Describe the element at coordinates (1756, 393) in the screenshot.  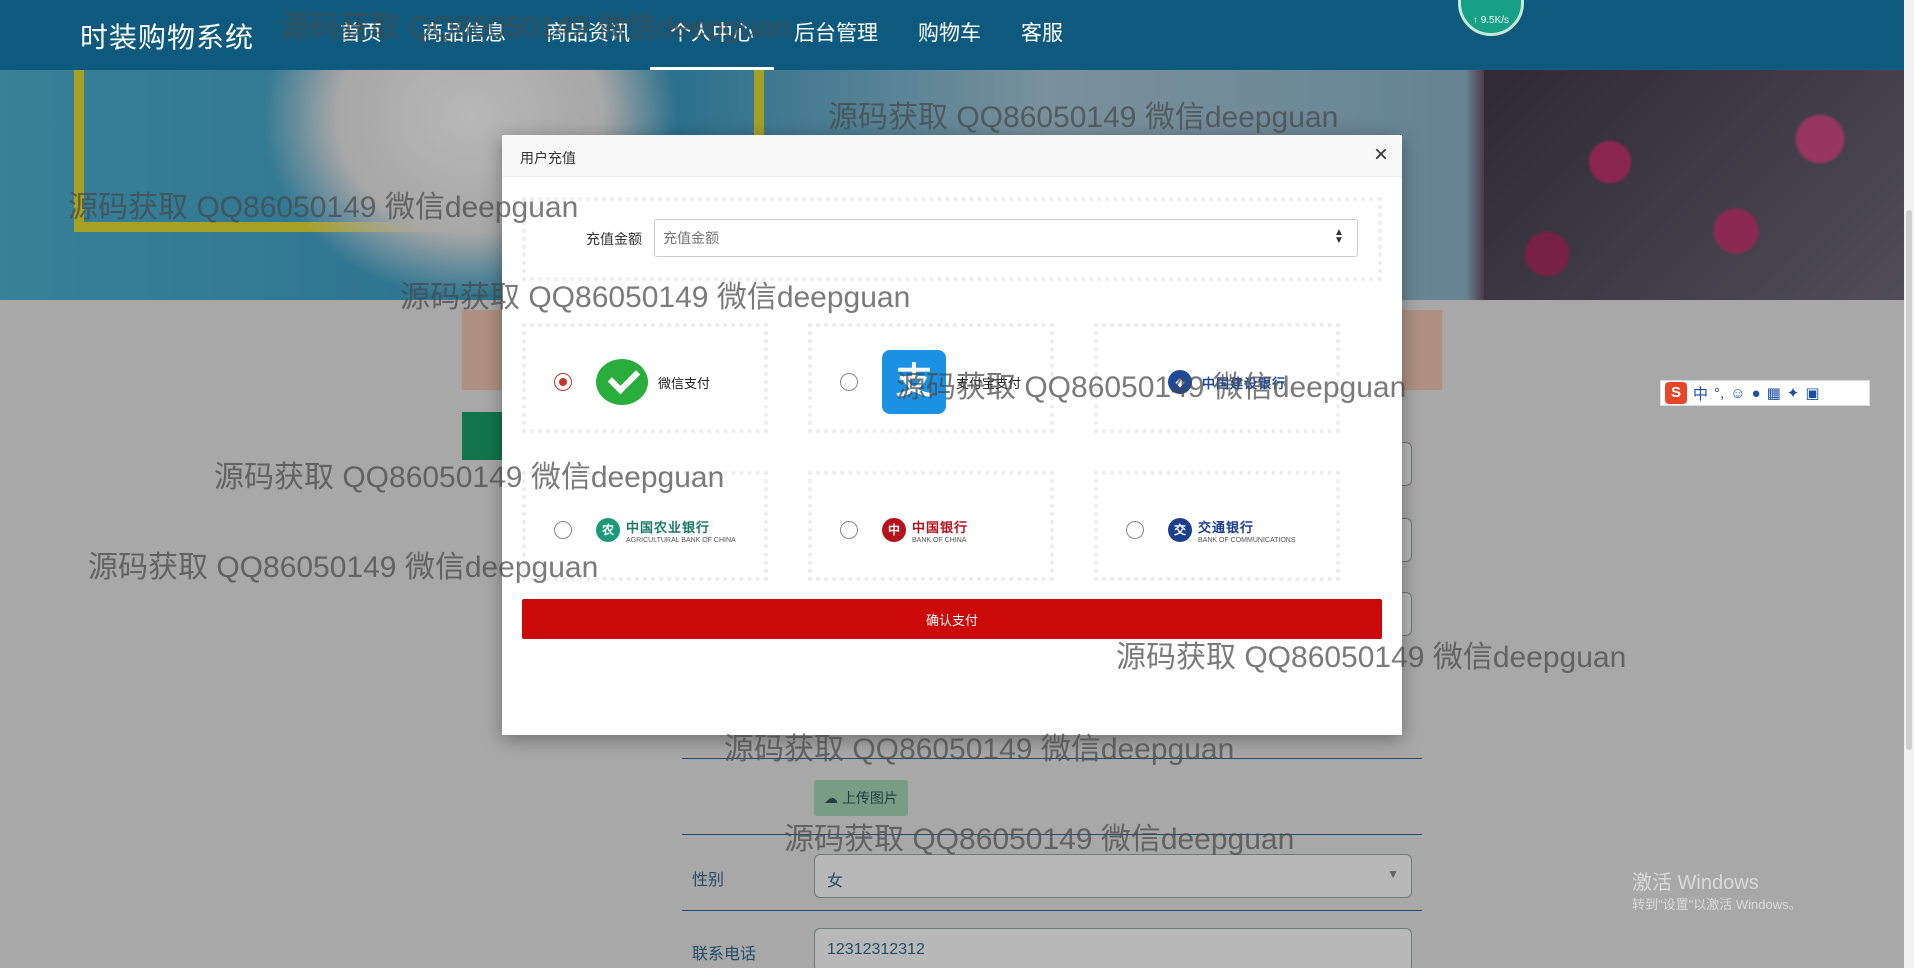
I see `microphone-icon: ●` at that location.